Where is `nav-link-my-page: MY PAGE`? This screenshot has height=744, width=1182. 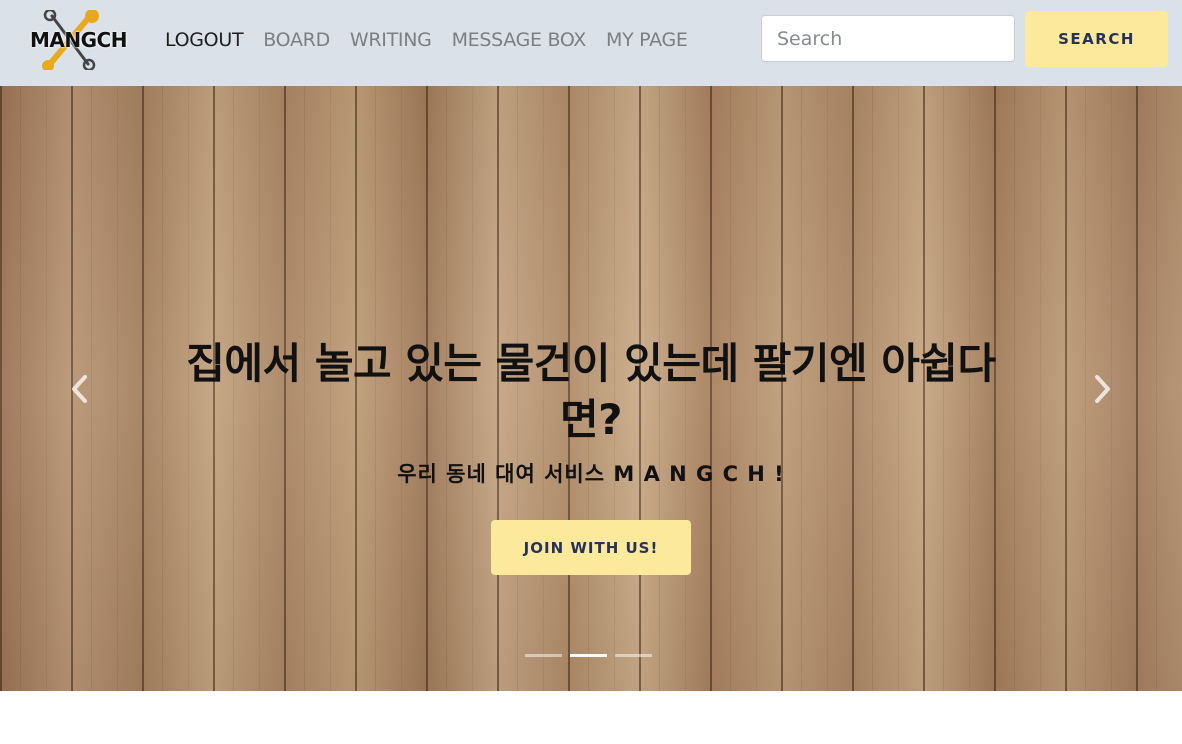 nav-link-my-page: MY PAGE is located at coordinates (647, 40).